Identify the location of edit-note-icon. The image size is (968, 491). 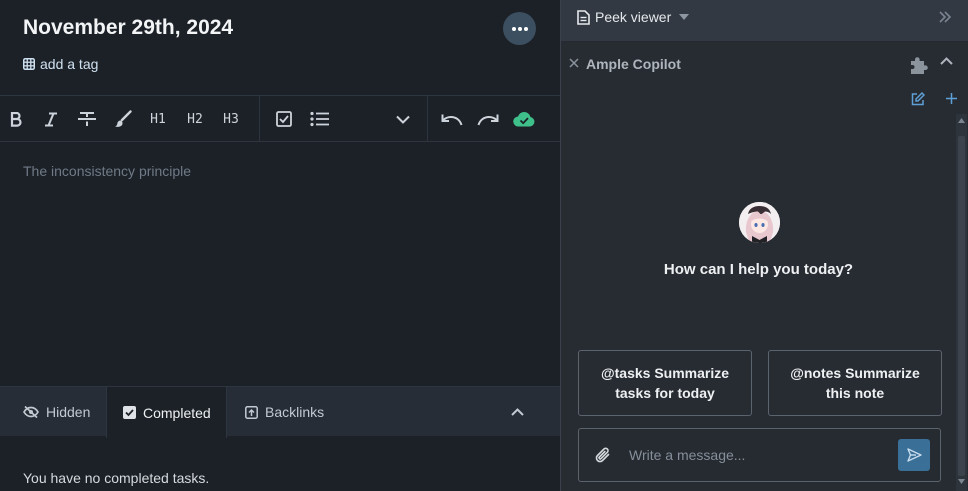
(918, 99).